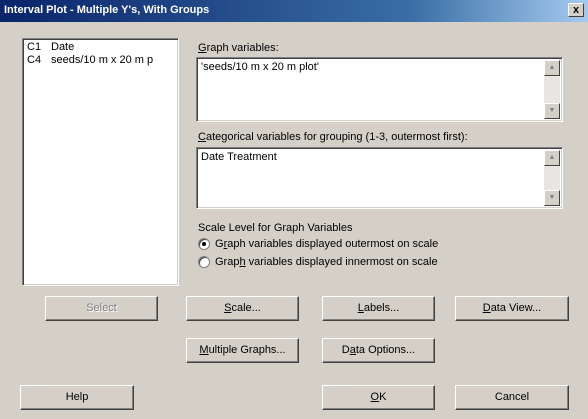  What do you see at coordinates (101, 308) in the screenshot?
I see `select-button: Select` at bounding box center [101, 308].